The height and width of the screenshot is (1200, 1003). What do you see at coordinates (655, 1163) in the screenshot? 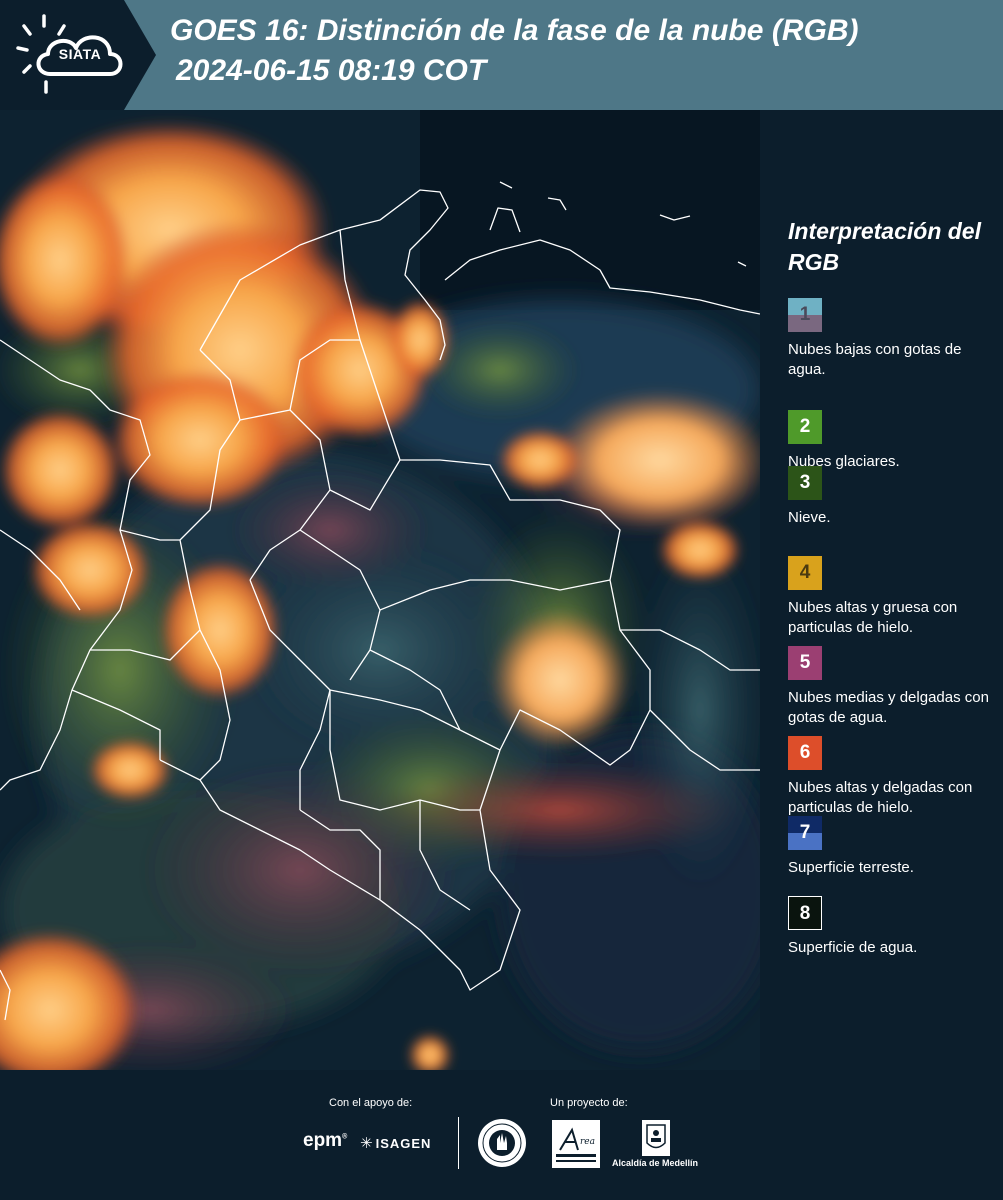
I see `medellin-text: Alcaldía de Medellín` at bounding box center [655, 1163].